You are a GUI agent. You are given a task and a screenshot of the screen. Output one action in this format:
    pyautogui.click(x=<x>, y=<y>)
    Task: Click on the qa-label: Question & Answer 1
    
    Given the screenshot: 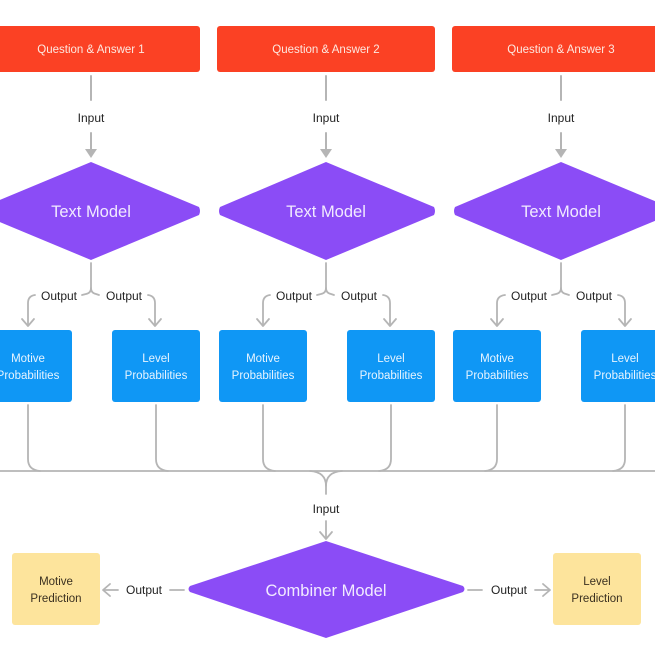 What is the action you would take?
    pyautogui.click(x=90, y=50)
    